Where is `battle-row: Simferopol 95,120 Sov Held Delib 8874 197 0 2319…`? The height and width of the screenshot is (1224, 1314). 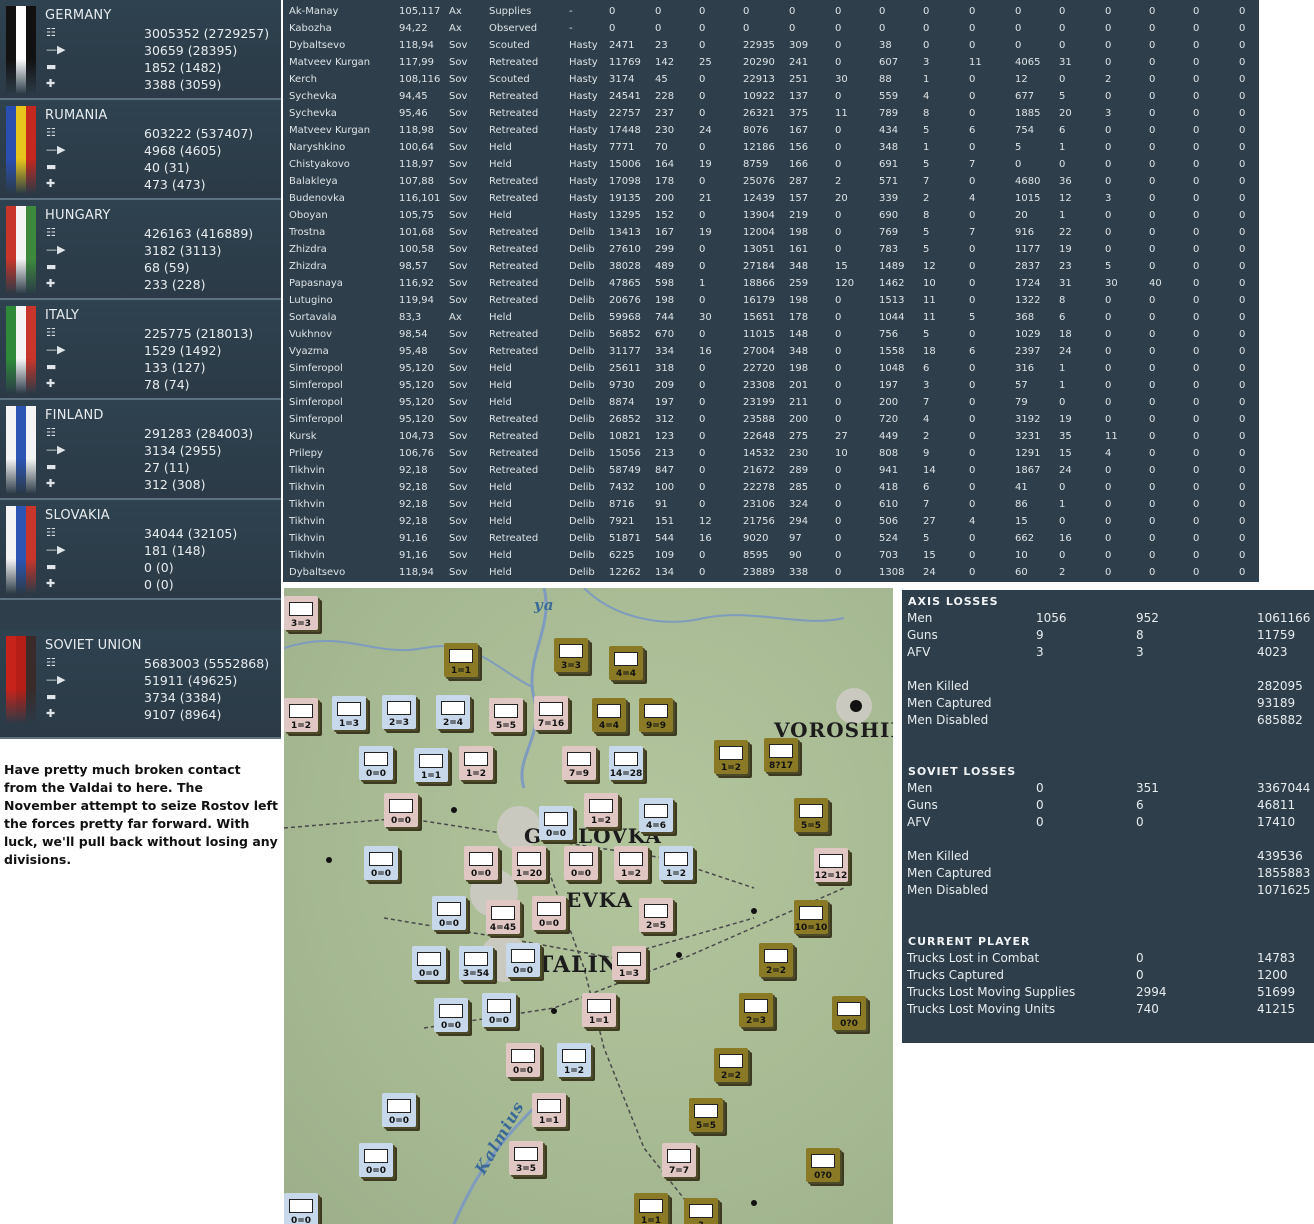
battle-row: Simferopol 95,120 Sov Held Delib 8874 197 0 2319… is located at coordinates (771, 402).